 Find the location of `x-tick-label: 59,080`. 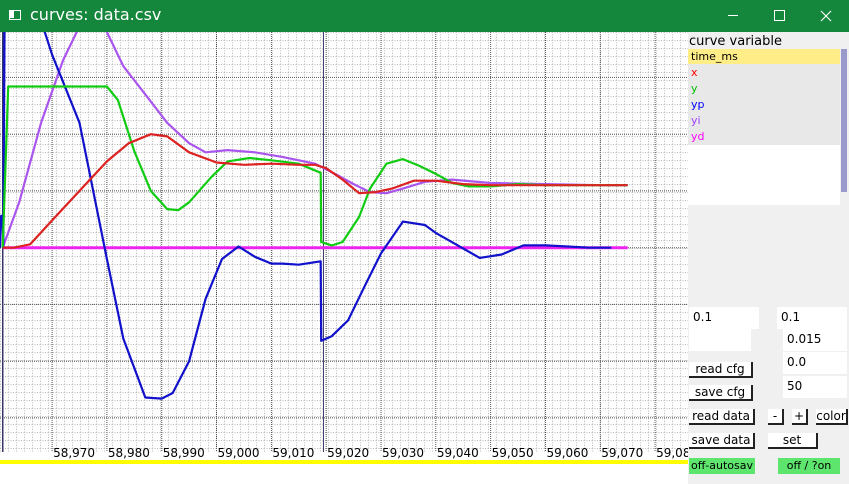

x-tick-label: 59,080 is located at coordinates (672, 453).